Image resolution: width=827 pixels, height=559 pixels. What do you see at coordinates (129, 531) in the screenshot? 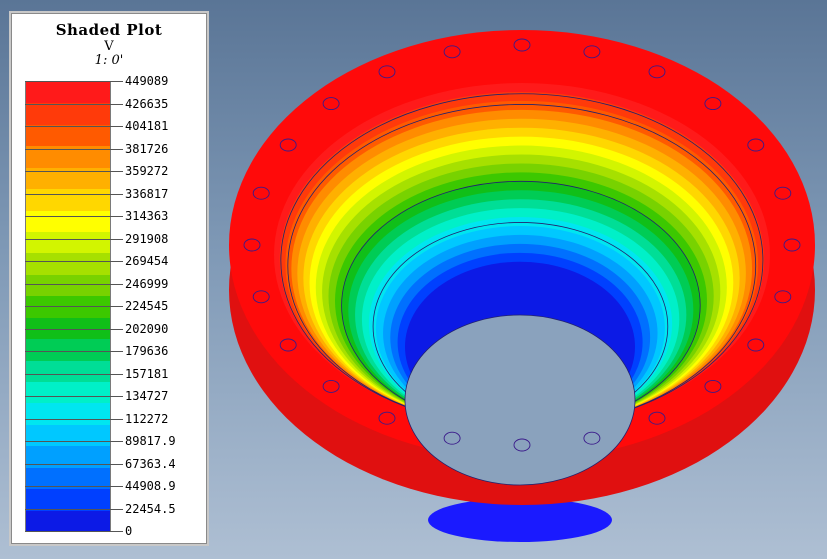
I see `legend-tick-label: 0` at bounding box center [129, 531].